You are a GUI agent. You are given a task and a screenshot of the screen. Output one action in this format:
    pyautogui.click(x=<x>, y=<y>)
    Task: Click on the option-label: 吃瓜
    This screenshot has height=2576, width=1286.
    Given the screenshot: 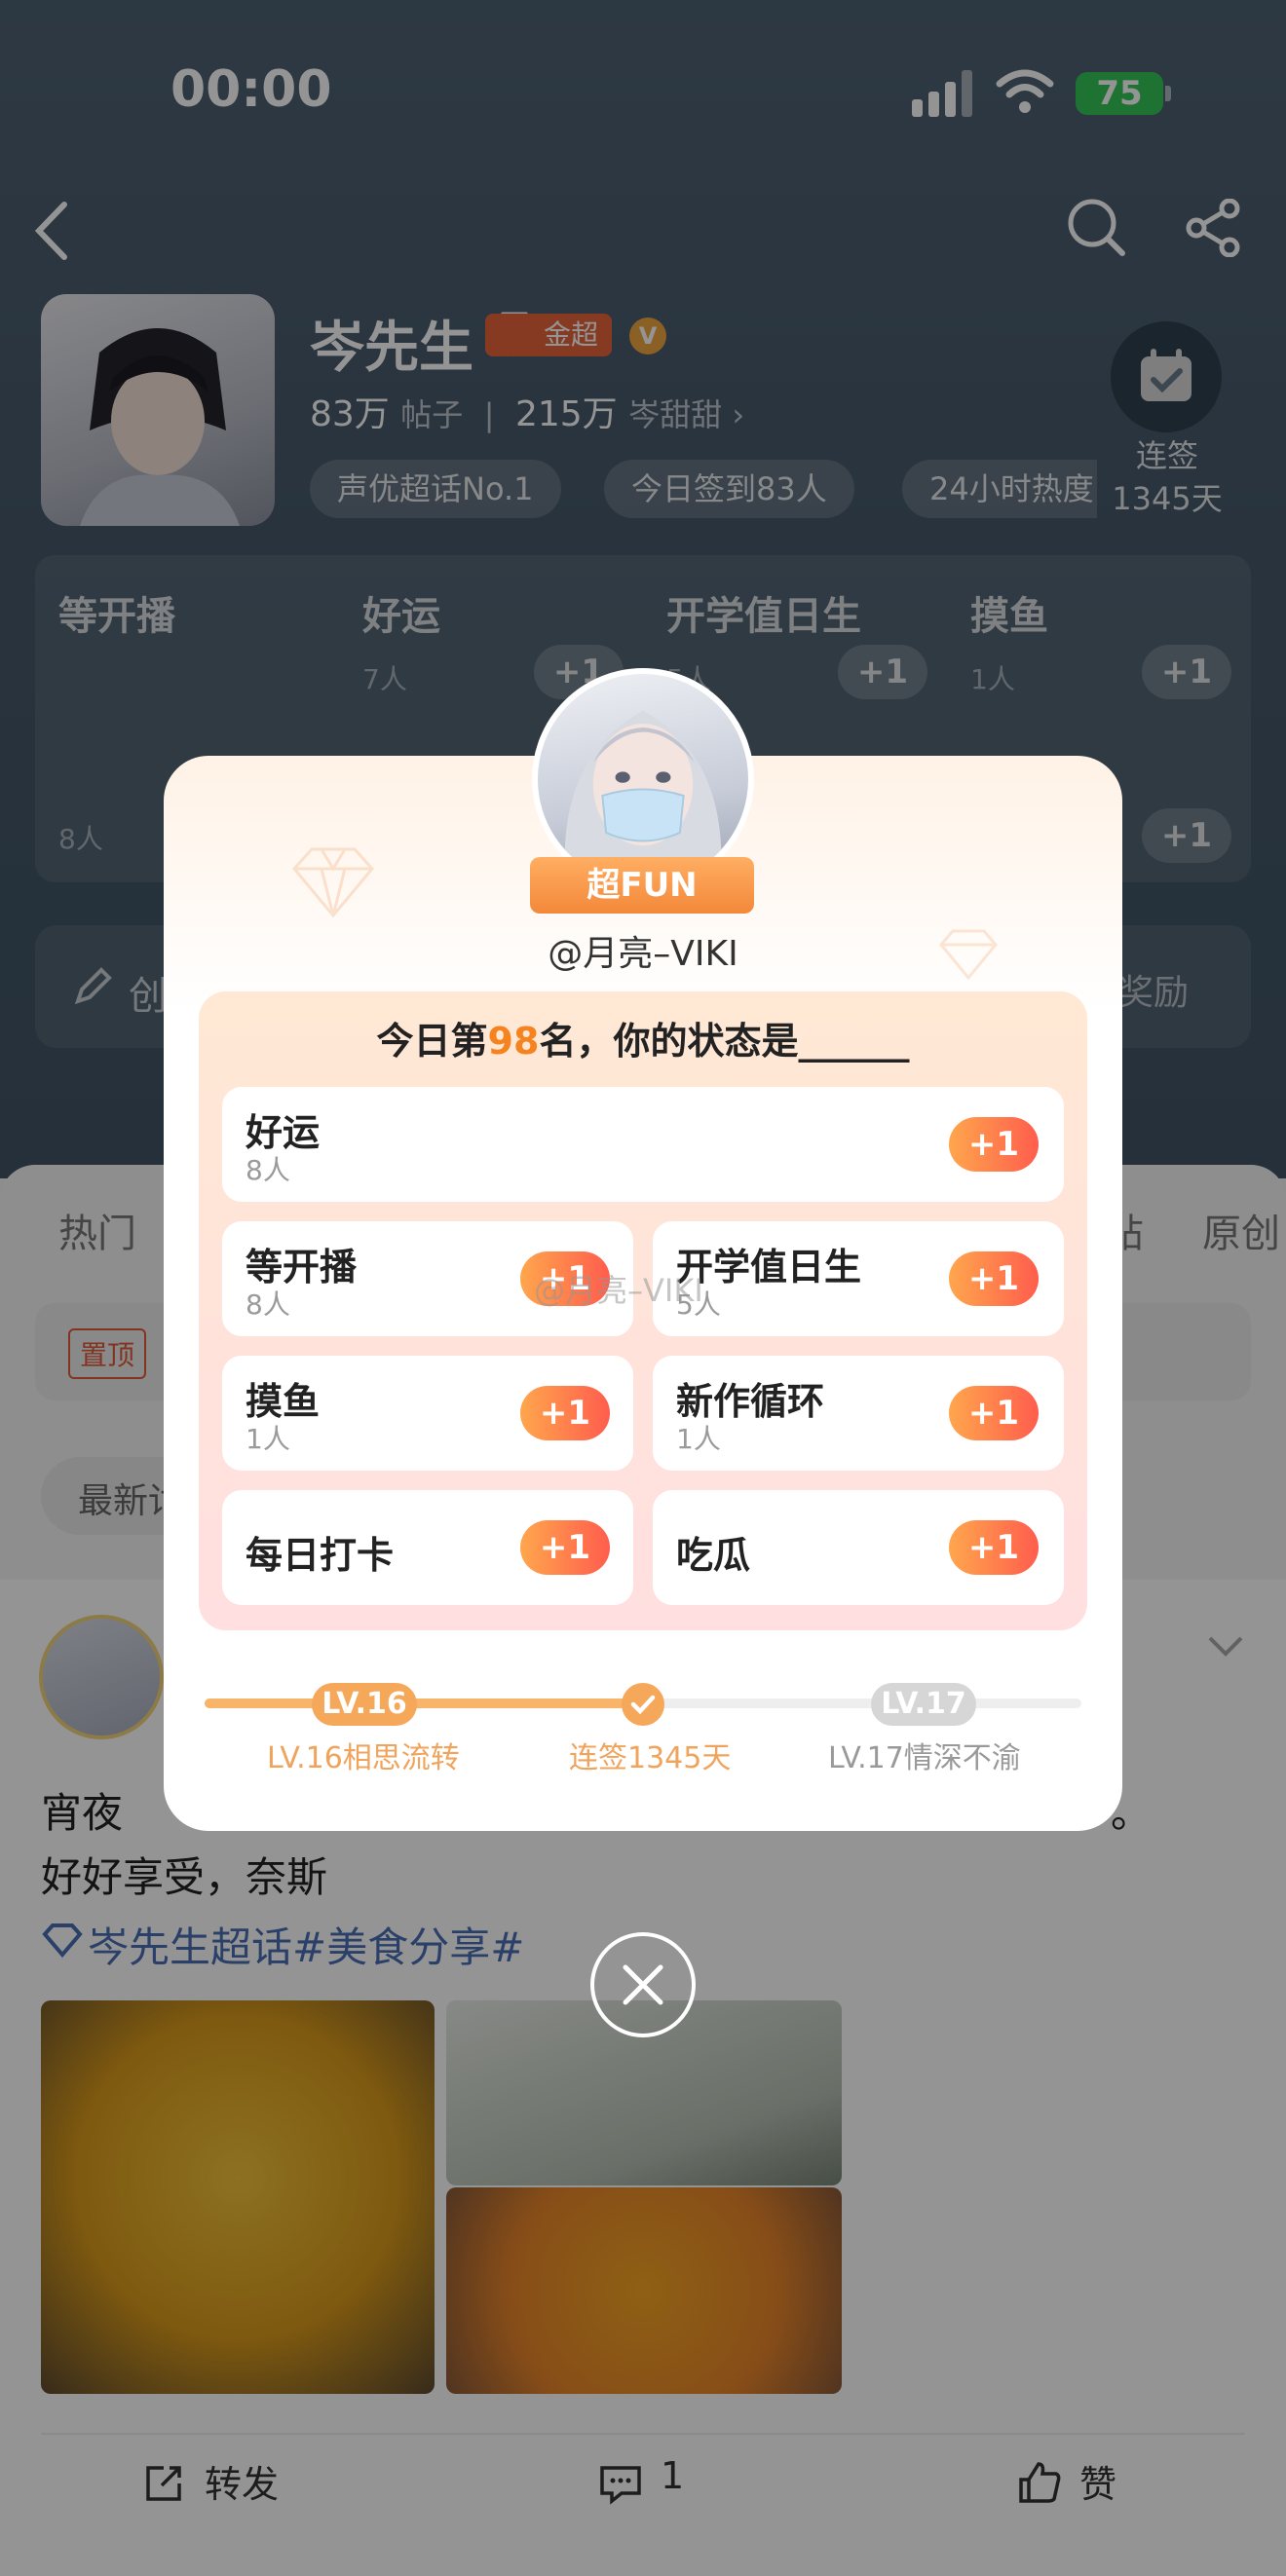 What is the action you would take?
    pyautogui.click(x=713, y=1555)
    